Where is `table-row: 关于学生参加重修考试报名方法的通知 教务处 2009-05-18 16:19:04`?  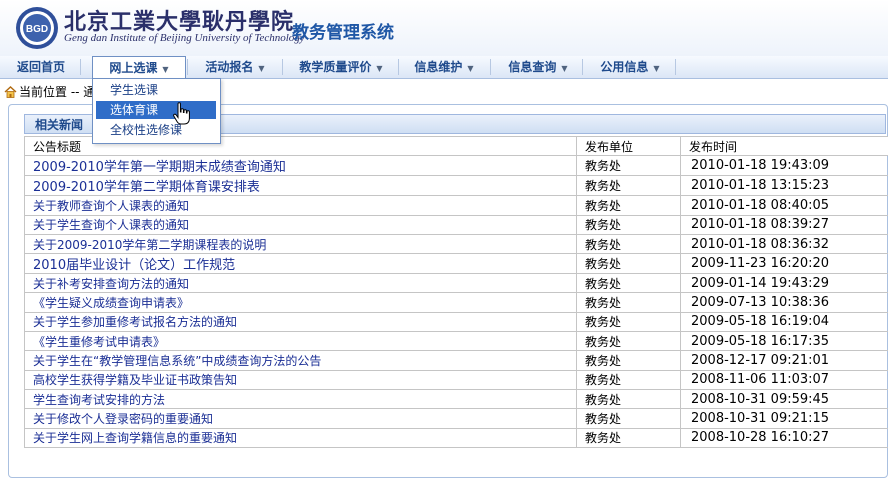
table-row: 关于学生参加重修考试报名方法的通知 教务处 2009-05-18 16:19:04 is located at coordinates (456, 322).